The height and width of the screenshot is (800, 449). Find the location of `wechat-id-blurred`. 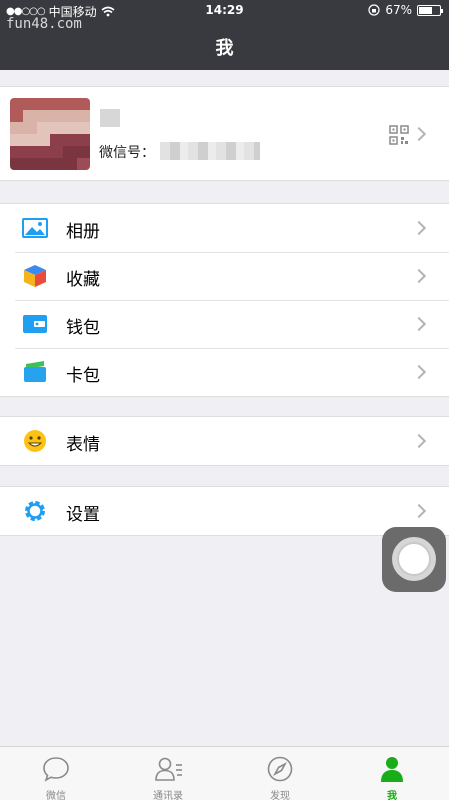

wechat-id-blurred is located at coordinates (210, 151).